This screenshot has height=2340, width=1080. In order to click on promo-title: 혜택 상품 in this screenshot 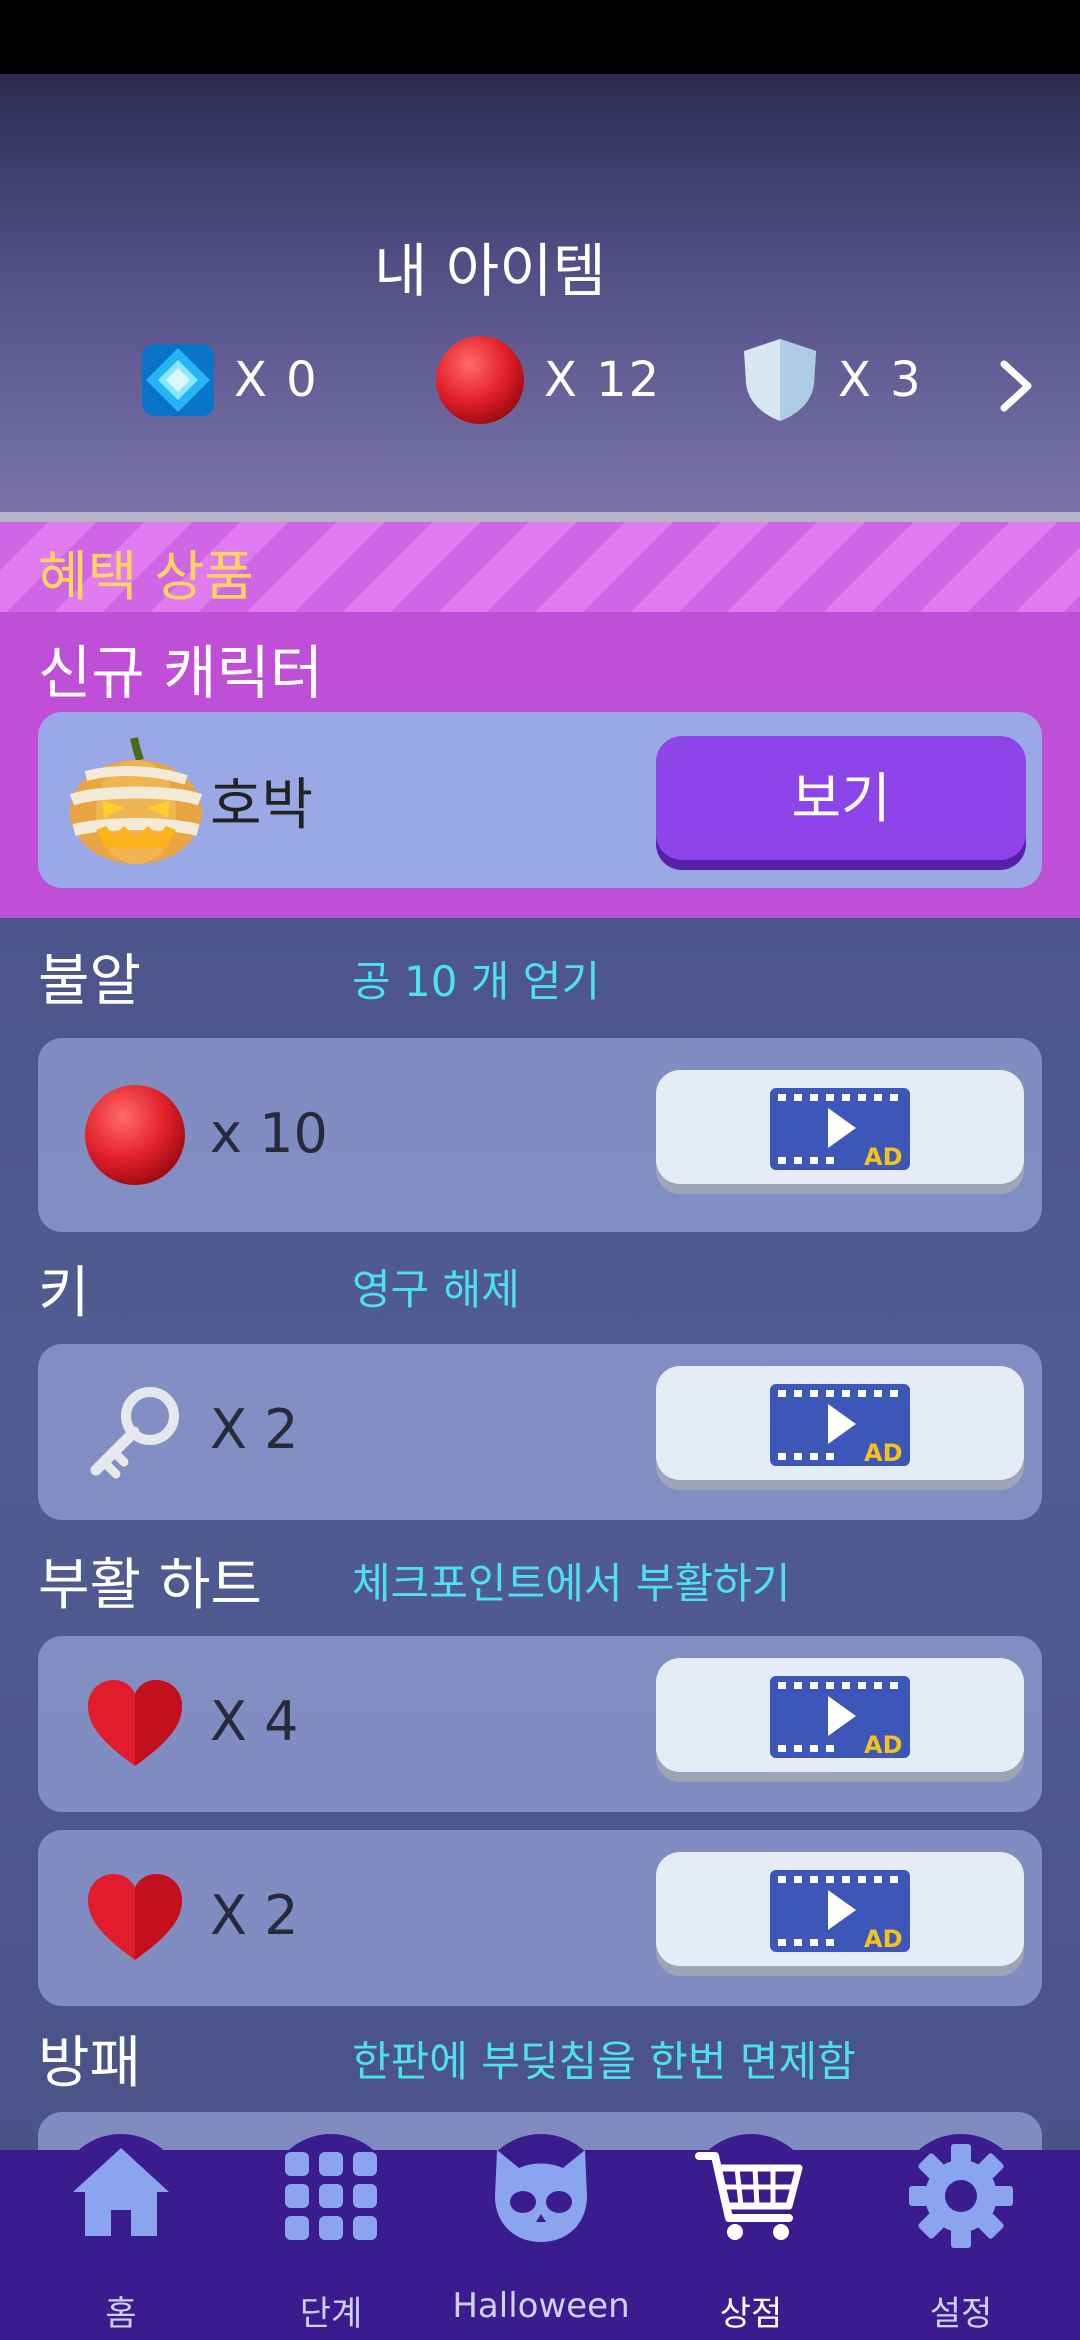, I will do `click(146, 576)`.